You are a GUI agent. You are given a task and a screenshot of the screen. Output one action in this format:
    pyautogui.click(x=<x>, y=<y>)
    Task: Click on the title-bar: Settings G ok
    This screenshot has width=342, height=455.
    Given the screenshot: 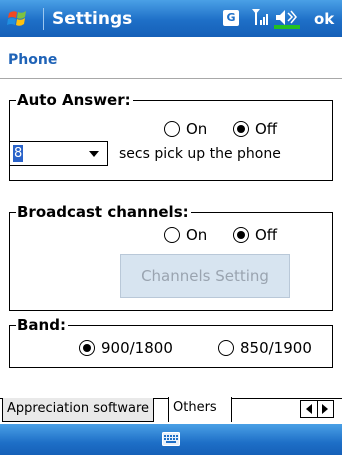 What is the action you would take?
    pyautogui.click(x=171, y=18)
    